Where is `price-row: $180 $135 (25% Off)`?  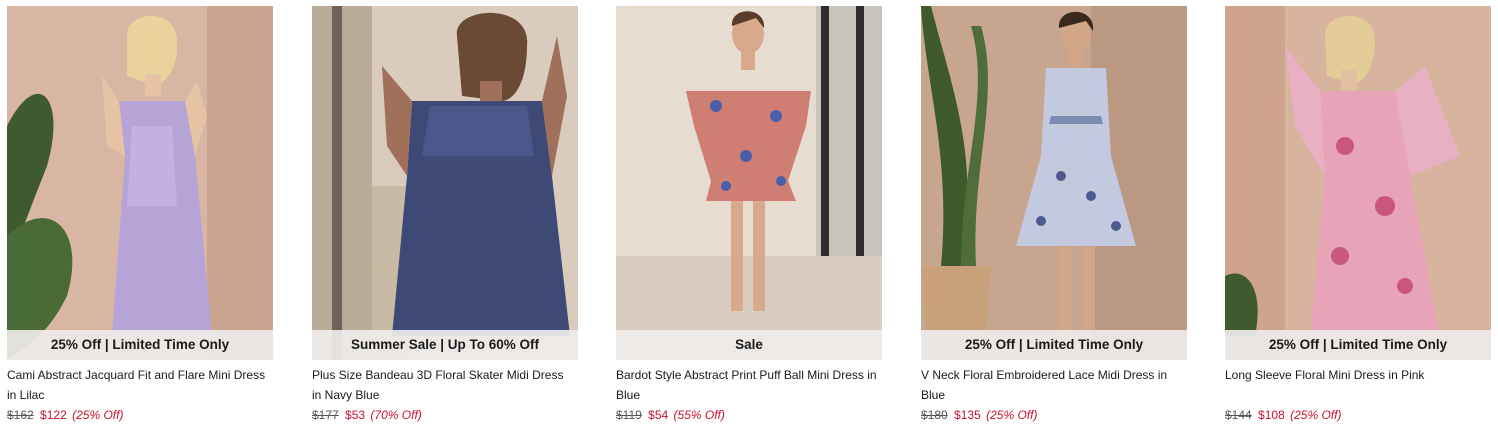 price-row: $180 $135 (25% Off) is located at coordinates (1054, 415).